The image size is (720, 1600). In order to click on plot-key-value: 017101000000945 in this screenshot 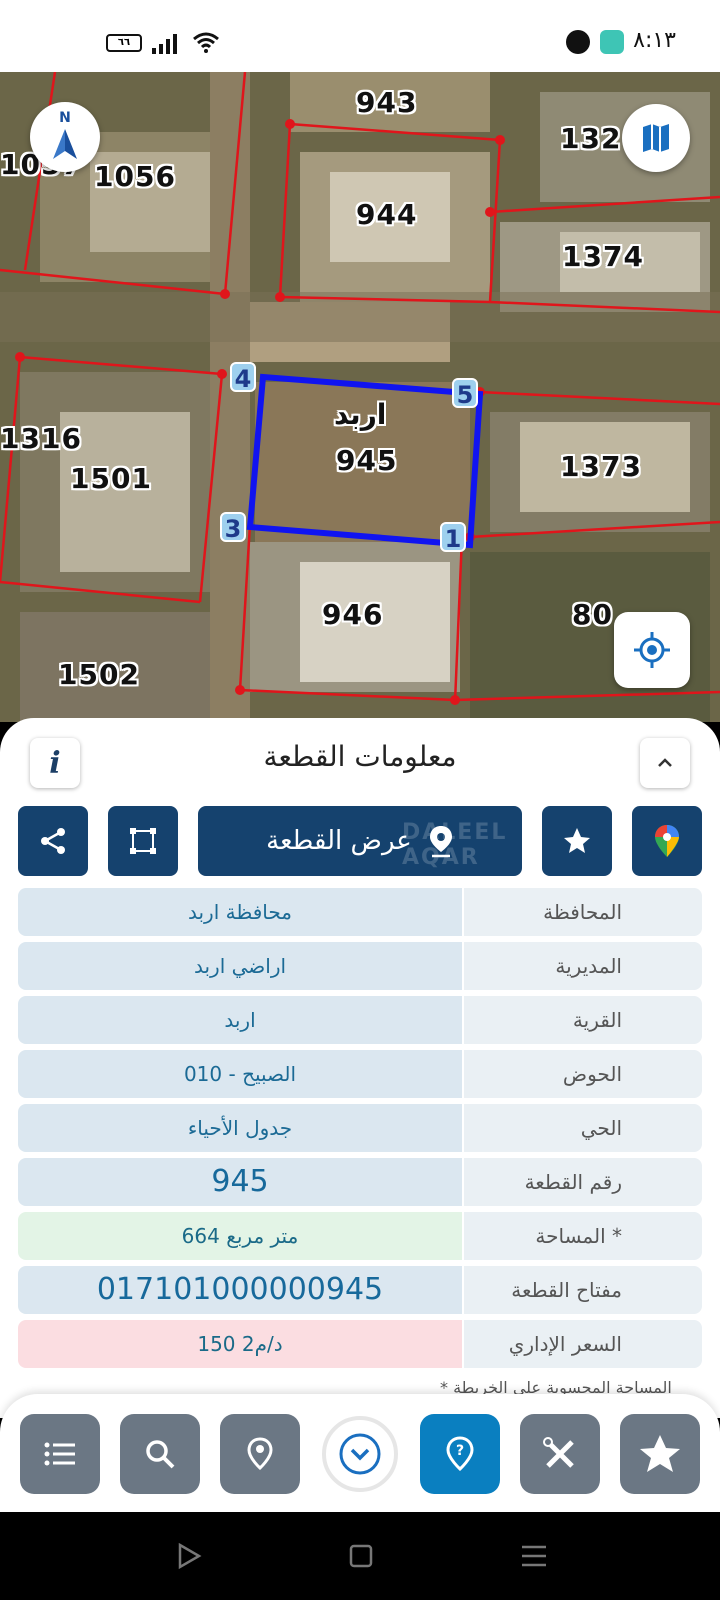, I will do `click(240, 1290)`.